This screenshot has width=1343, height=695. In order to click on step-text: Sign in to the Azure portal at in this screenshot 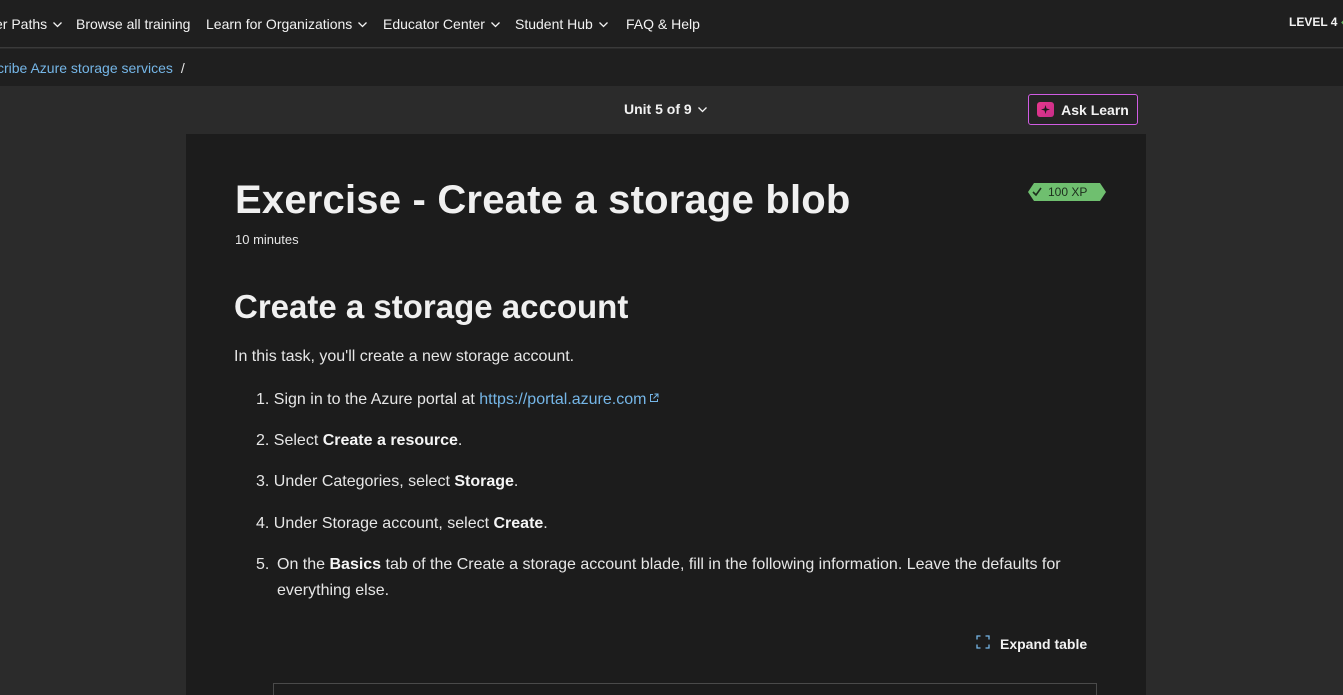, I will do `click(376, 399)`.